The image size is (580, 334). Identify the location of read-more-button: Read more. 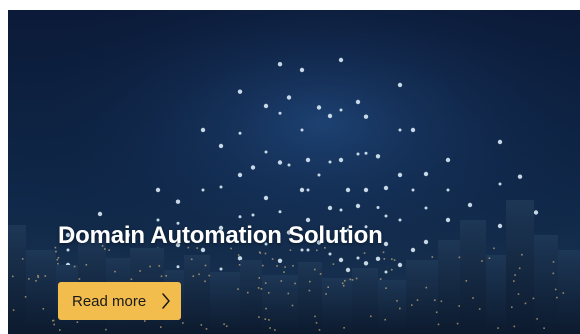
(119, 301).